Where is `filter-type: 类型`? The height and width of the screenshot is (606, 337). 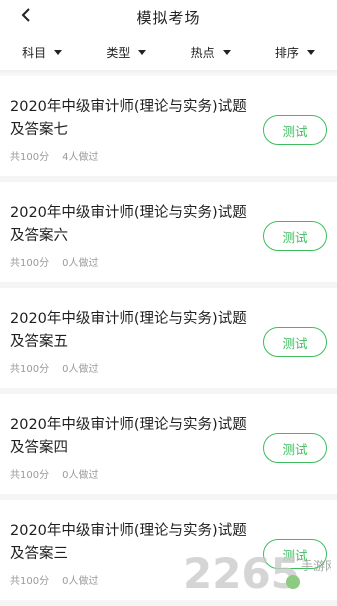
filter-type: 类型 is located at coordinates (126, 52).